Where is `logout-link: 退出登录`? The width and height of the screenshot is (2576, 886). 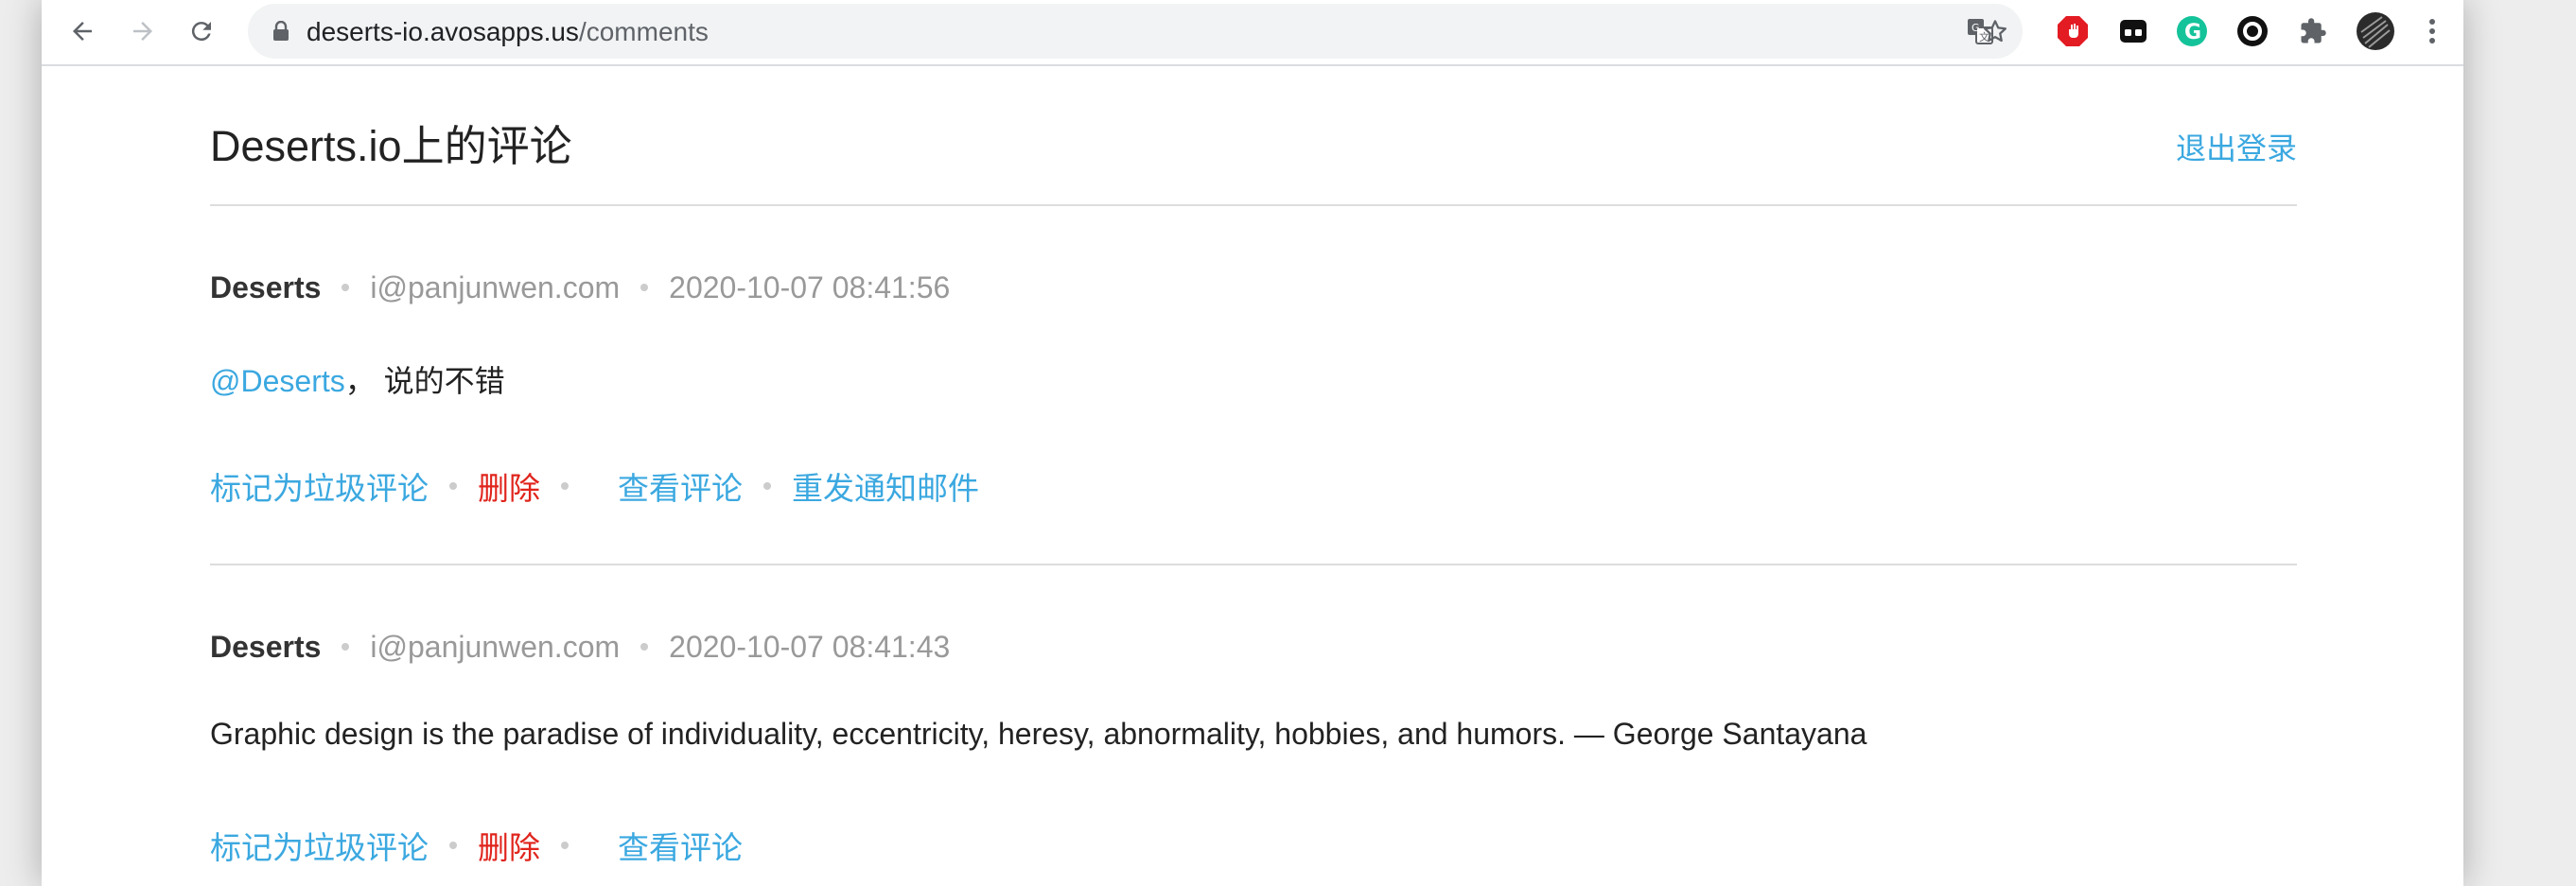 logout-link: 退出登录 is located at coordinates (2237, 146).